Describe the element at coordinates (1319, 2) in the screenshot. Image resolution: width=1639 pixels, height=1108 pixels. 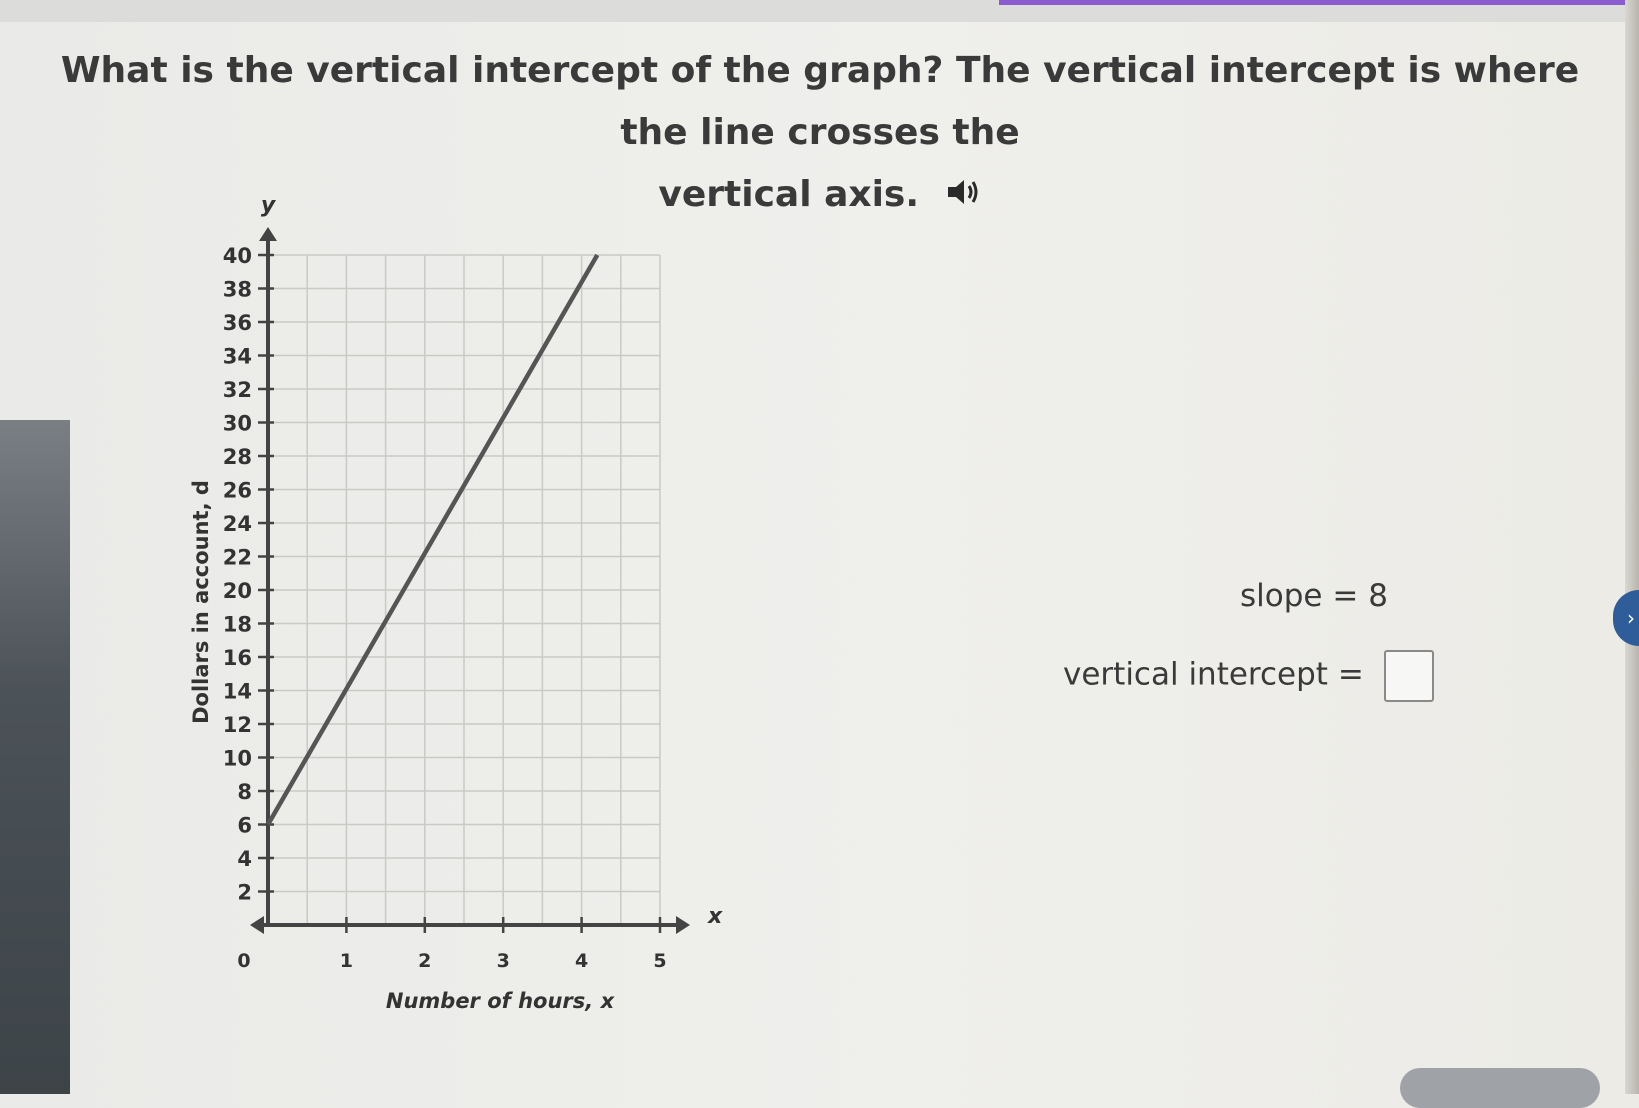
I see `progress-accent-bar` at that location.